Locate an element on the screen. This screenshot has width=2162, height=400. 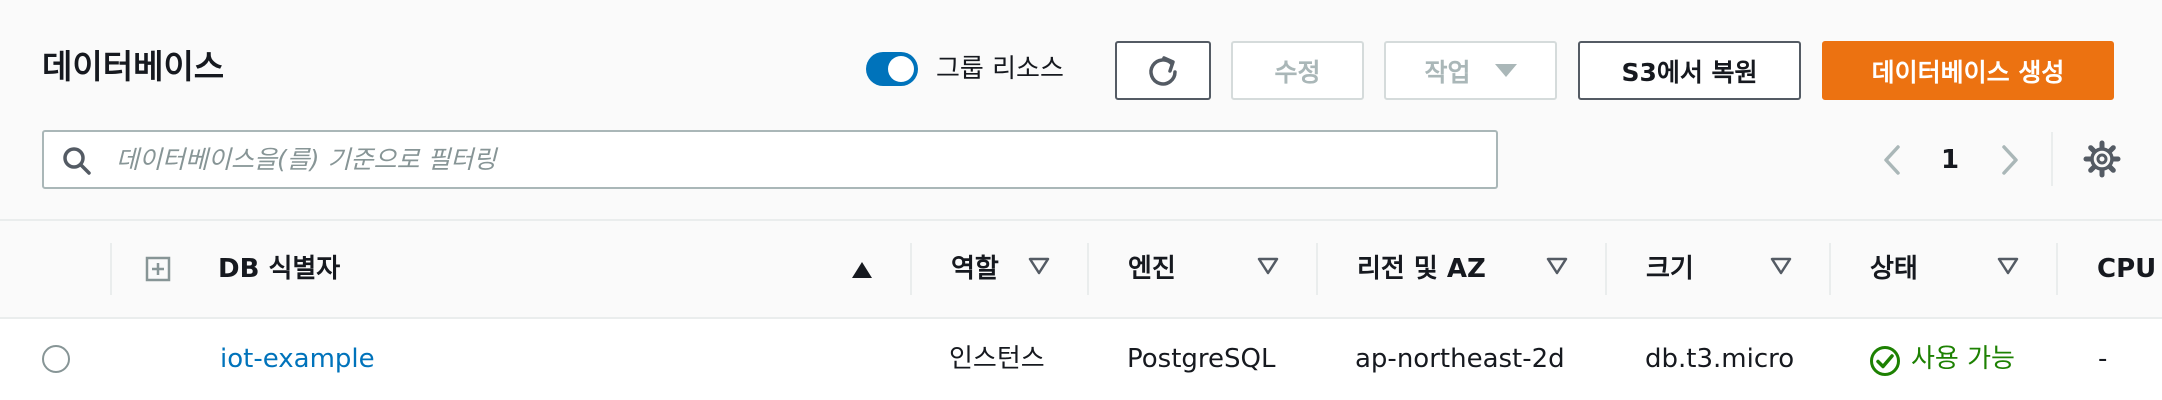
edit-button: 수정 is located at coordinates (1297, 70).